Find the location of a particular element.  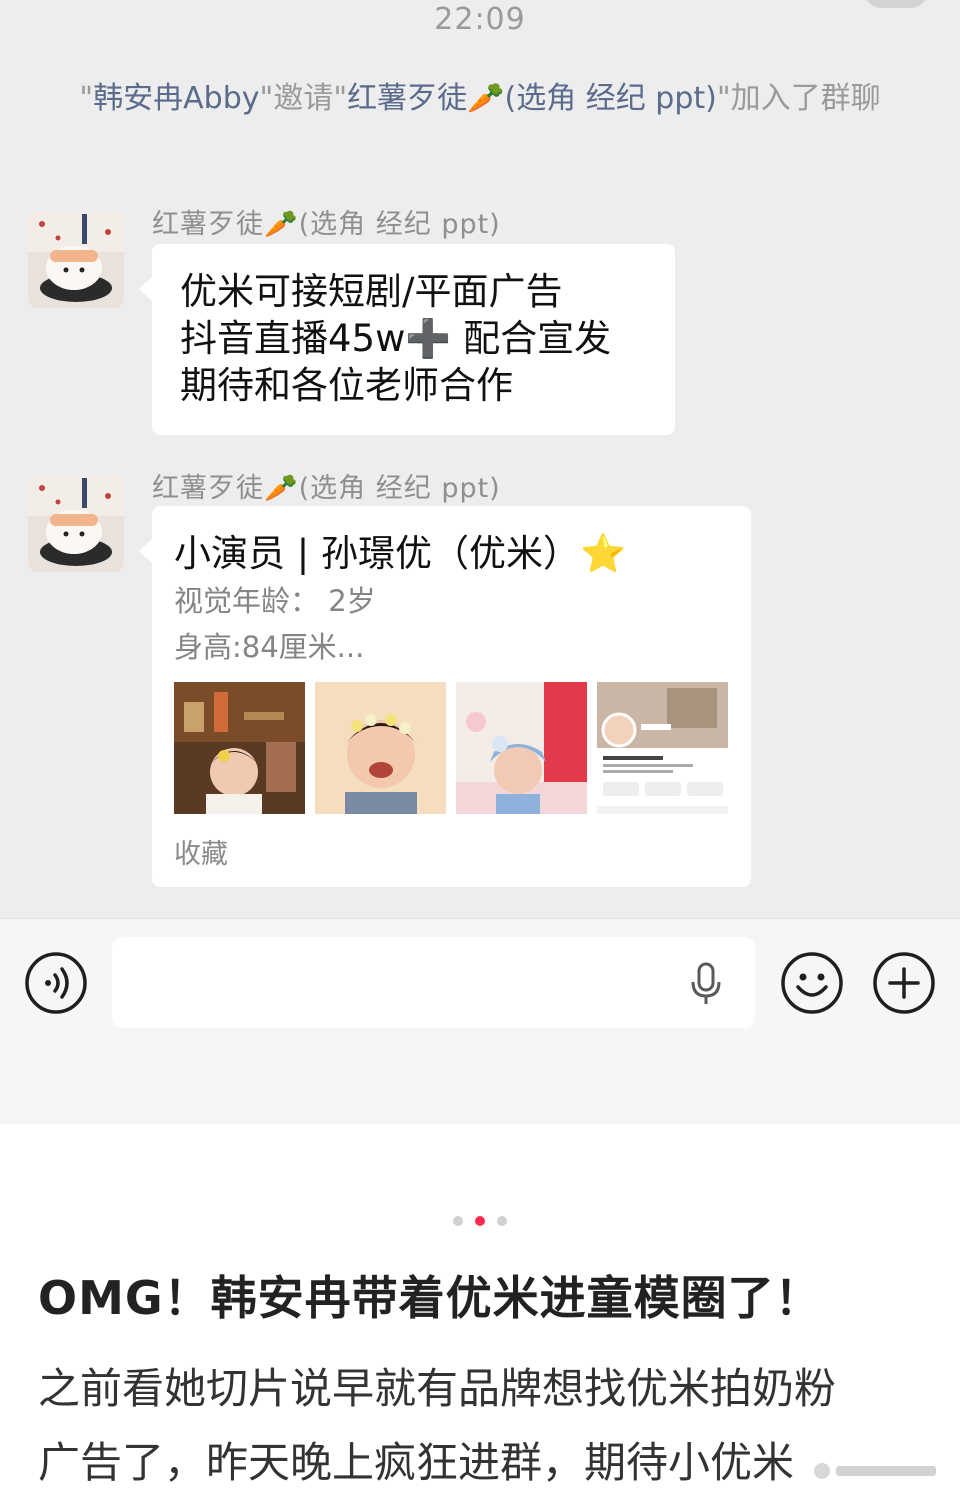

message-input is located at coordinates (433, 982).